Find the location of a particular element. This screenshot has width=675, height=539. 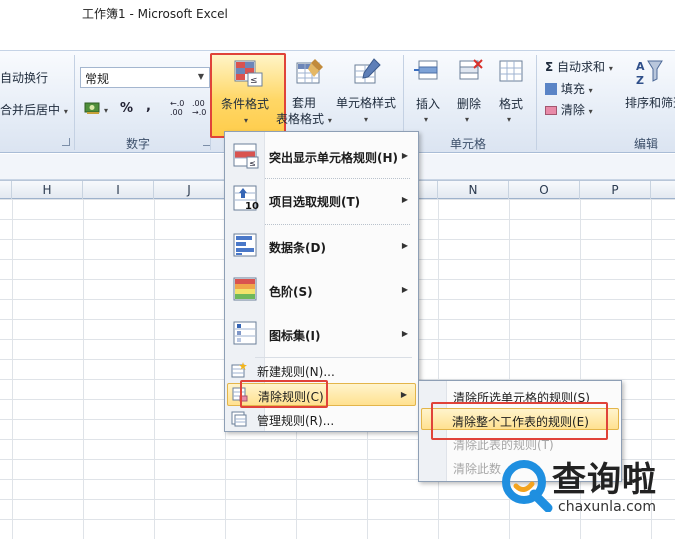

decrease-decimal-icon: .00 →.0 is located at coordinates (199, 108).